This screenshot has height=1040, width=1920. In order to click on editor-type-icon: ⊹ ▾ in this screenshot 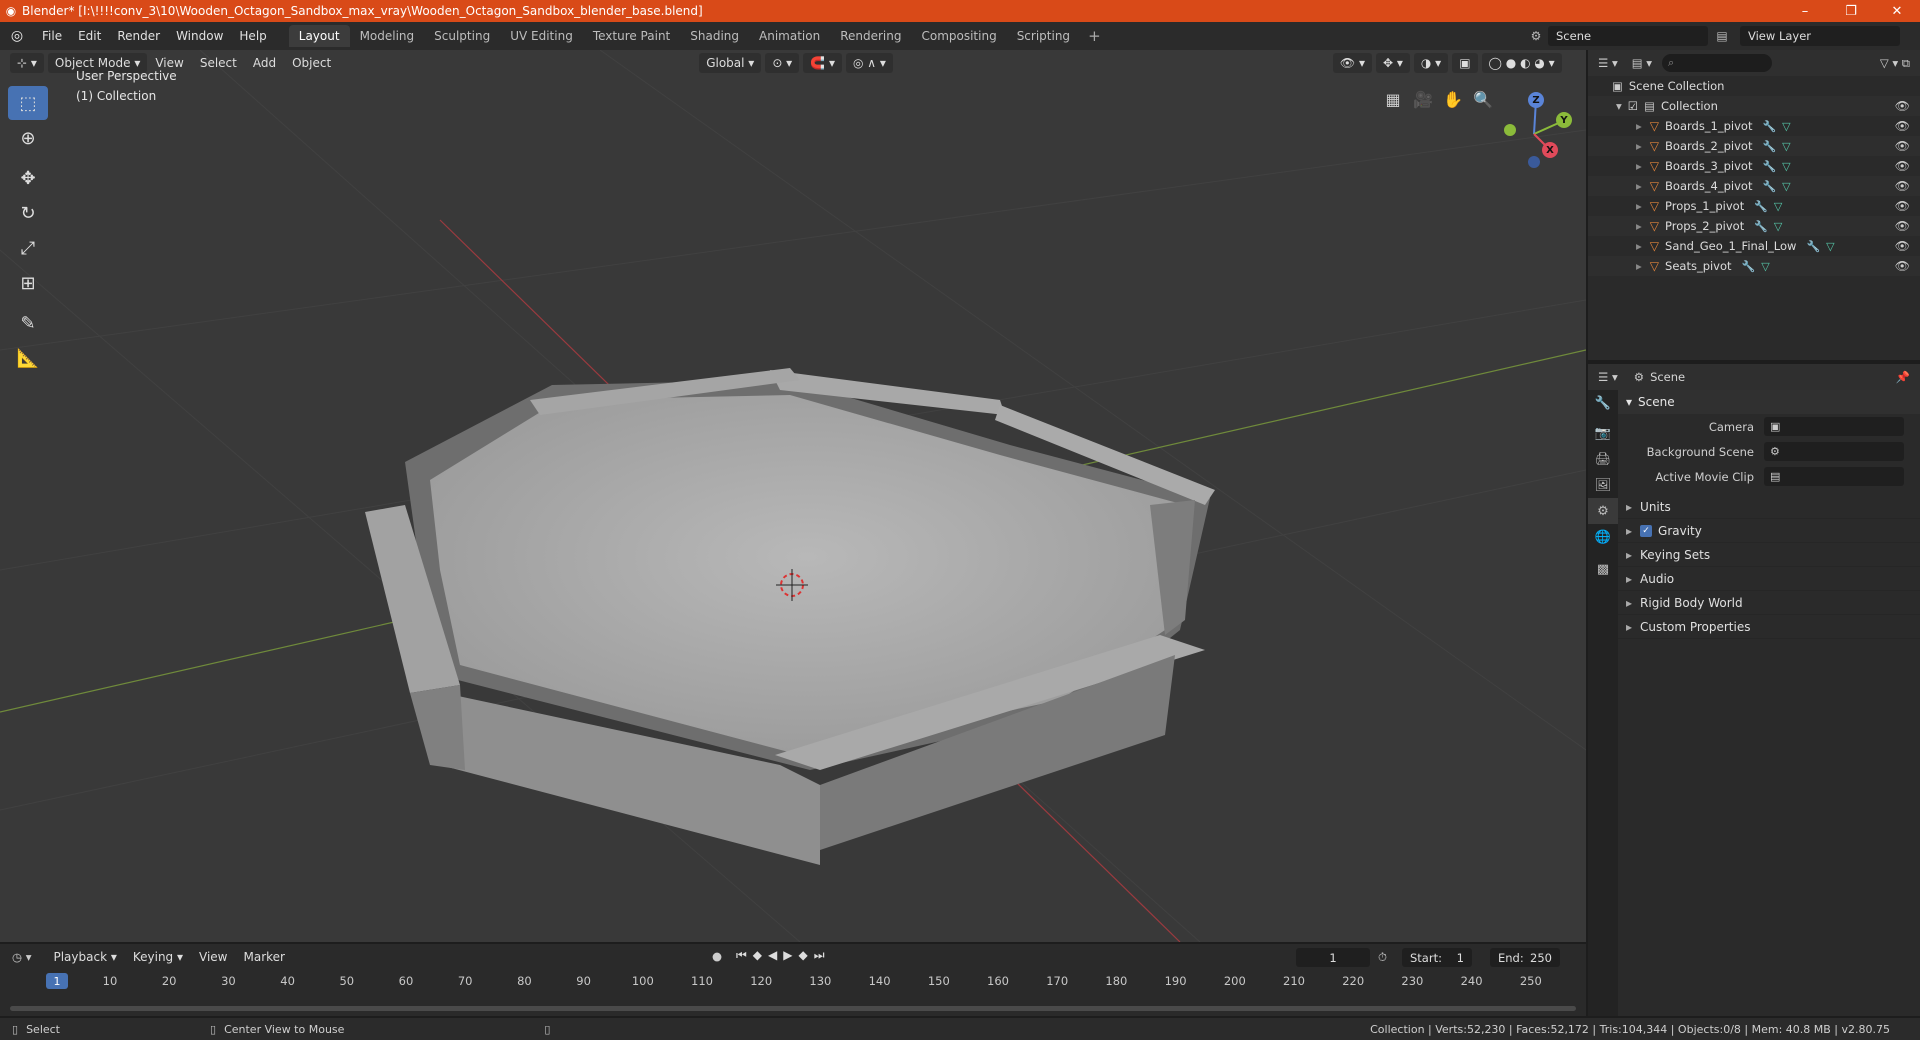, I will do `click(27, 63)`.